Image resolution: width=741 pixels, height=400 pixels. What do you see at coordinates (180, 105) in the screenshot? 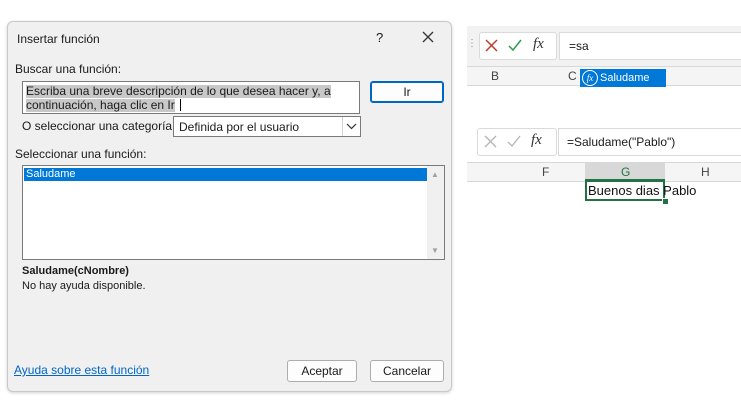
I see `text-caret` at bounding box center [180, 105].